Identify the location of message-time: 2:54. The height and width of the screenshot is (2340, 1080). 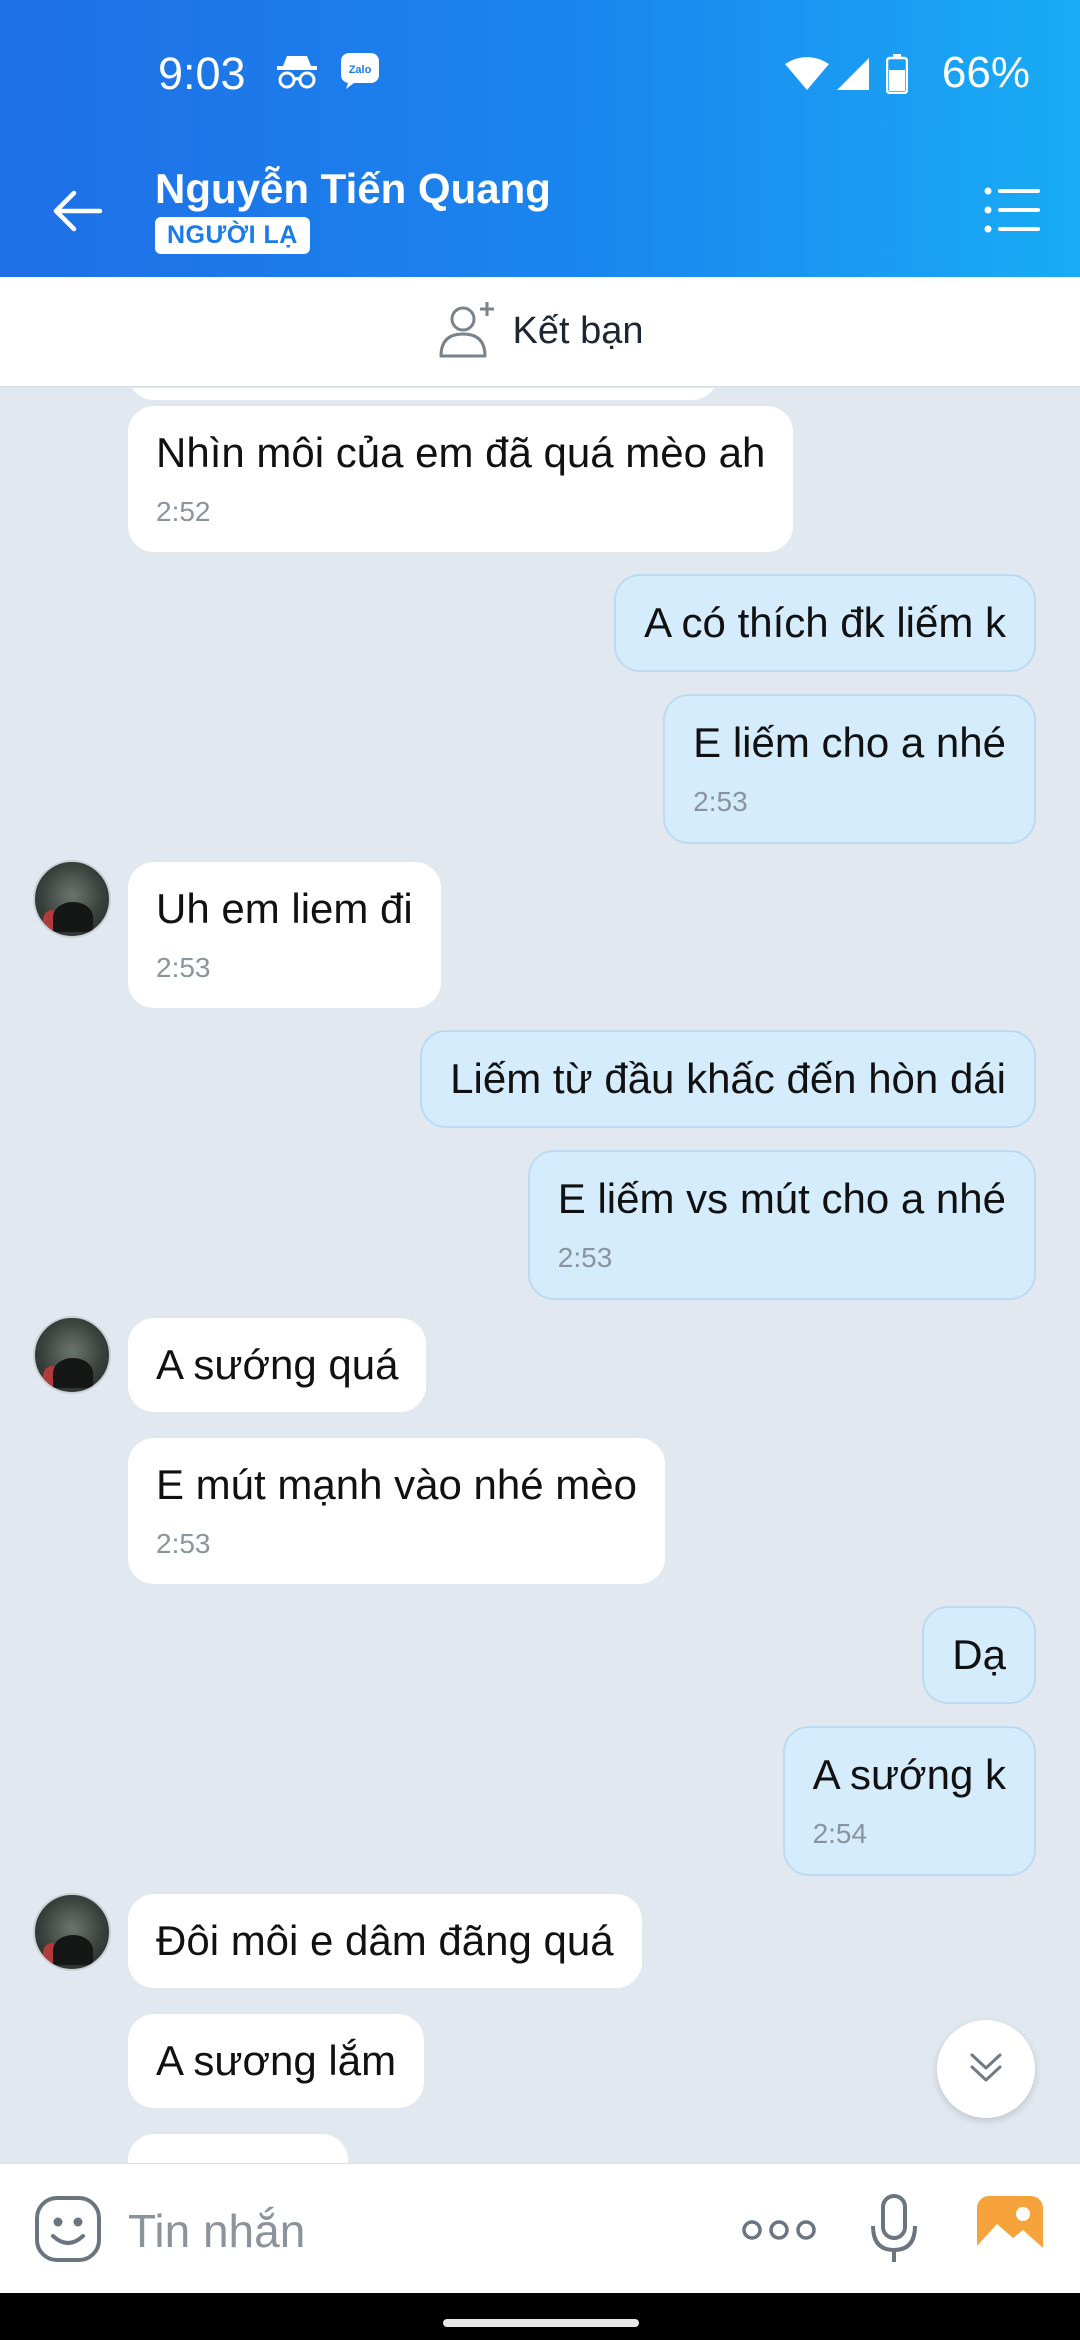
(840, 1833).